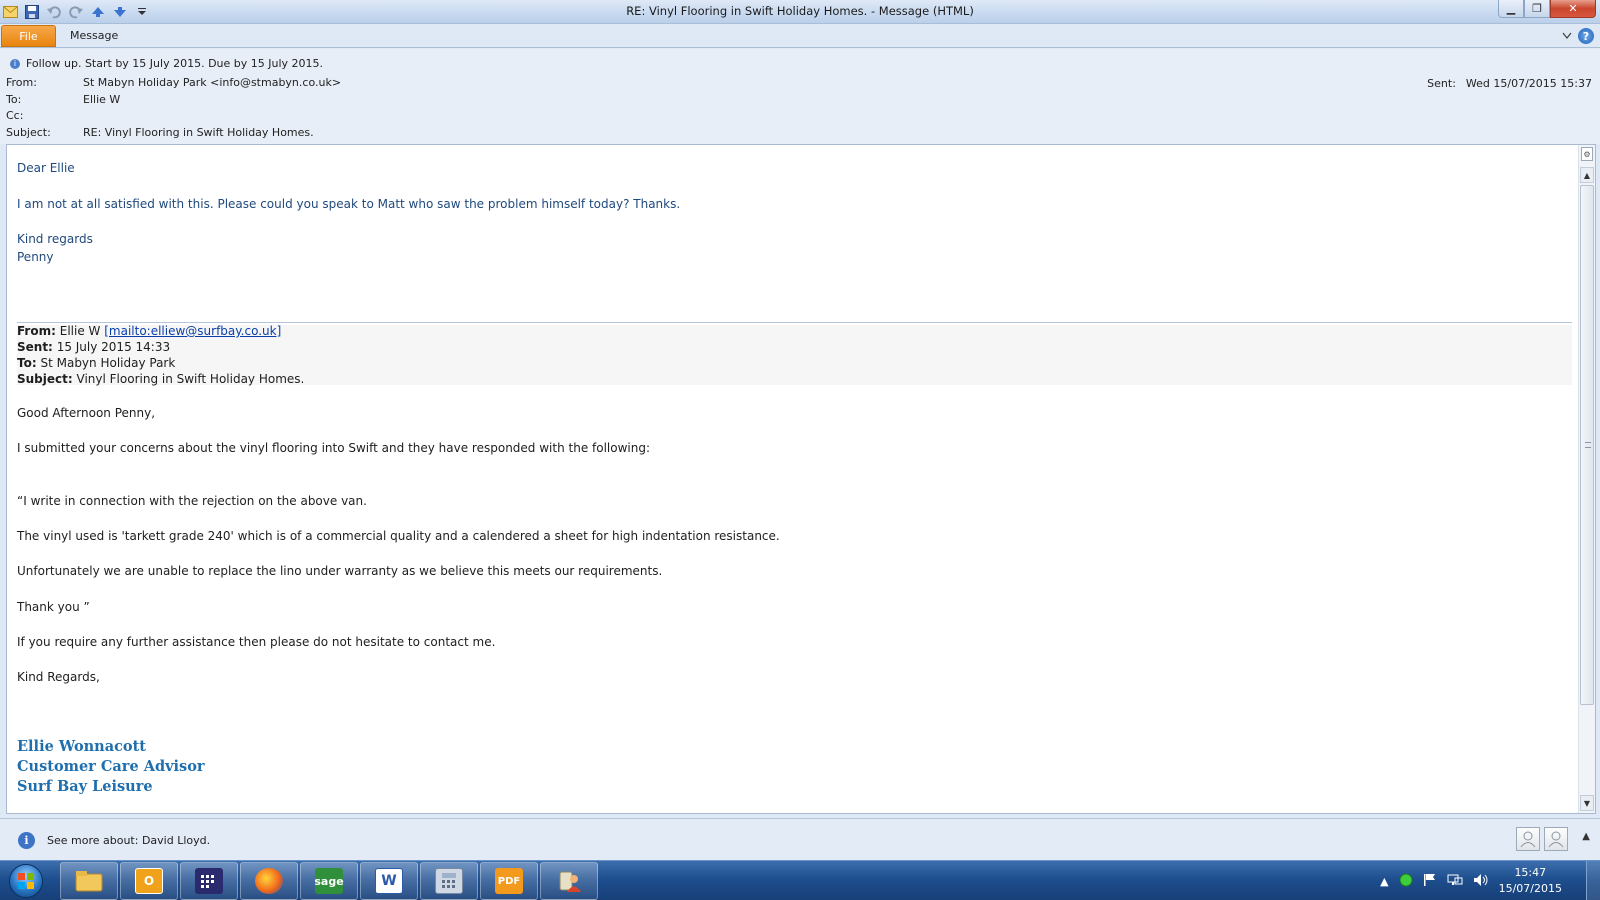 The height and width of the screenshot is (900, 1600). Describe the element at coordinates (1587, 803) in the screenshot. I see `scroll-down-button: ▼` at that location.